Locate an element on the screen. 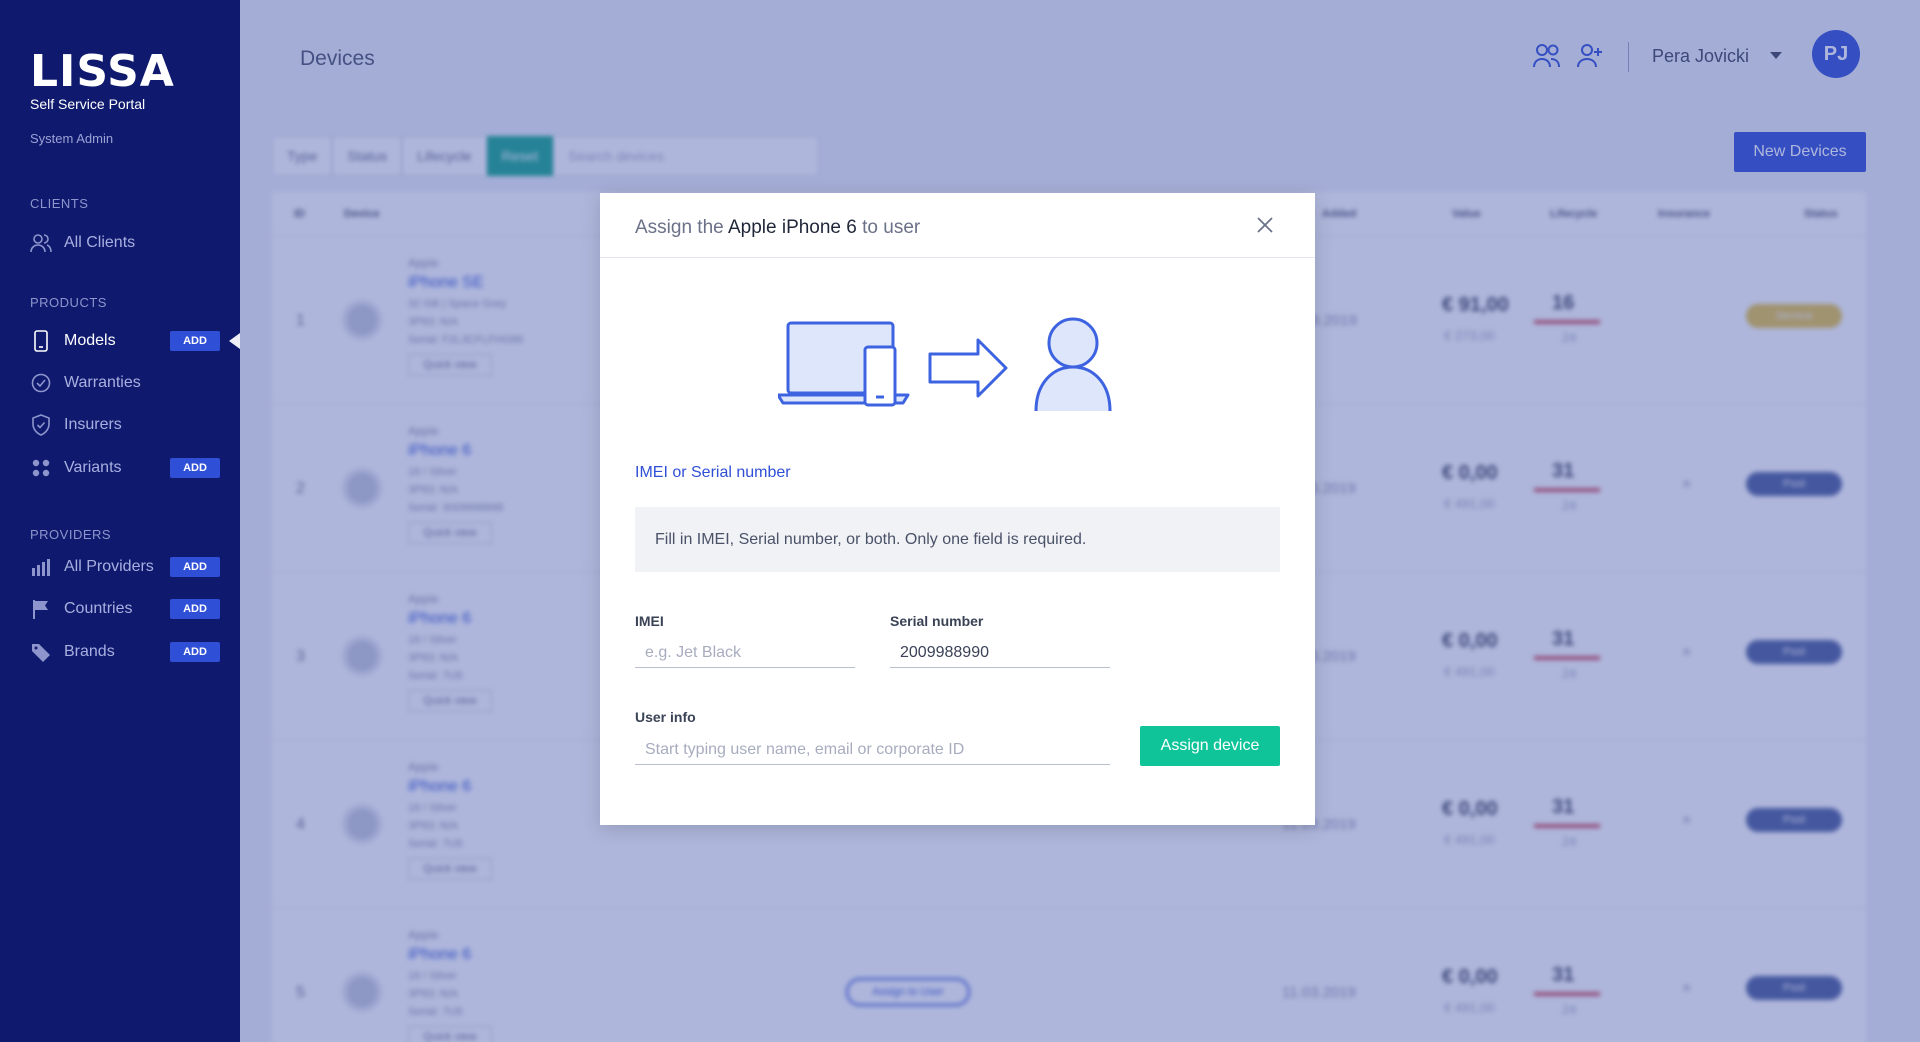  sidebar-item-all-clients: All Clients is located at coordinates (125, 243).